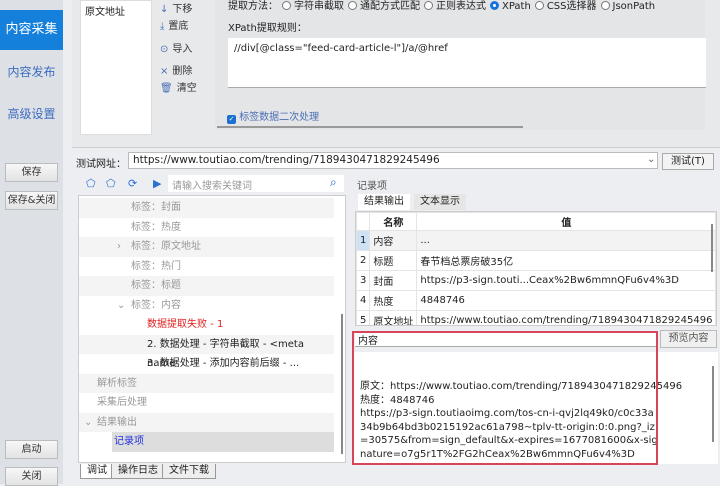  Describe the element at coordinates (111, 183) in the screenshot. I see `expand-icon: ⬠` at that location.